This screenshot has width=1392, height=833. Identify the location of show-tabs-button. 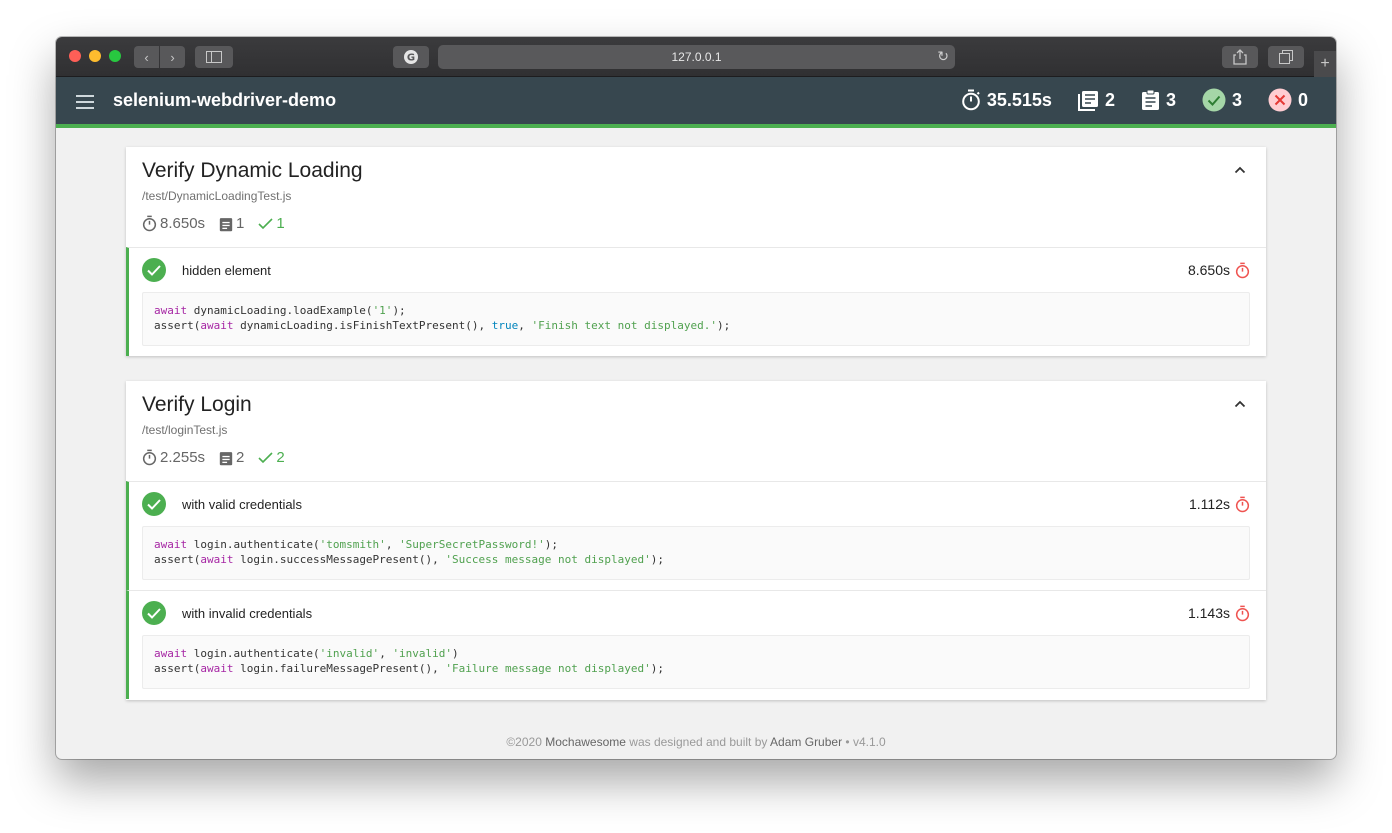
(1286, 57).